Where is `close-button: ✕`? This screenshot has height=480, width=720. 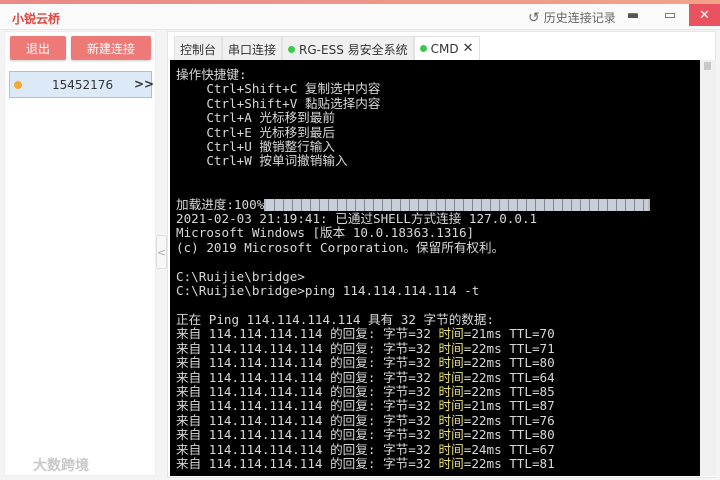
close-button: ✕ is located at coordinates (704, 15).